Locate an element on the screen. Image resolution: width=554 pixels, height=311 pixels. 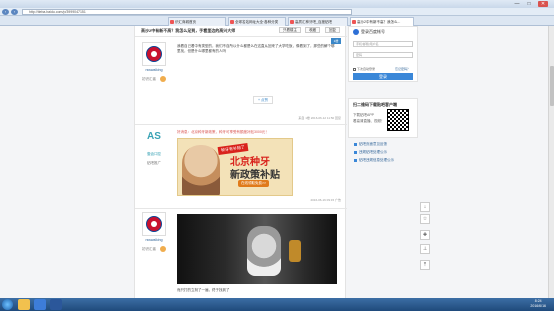
system-clock: 8:24 2016/6/16 is located at coordinates (538, 304).